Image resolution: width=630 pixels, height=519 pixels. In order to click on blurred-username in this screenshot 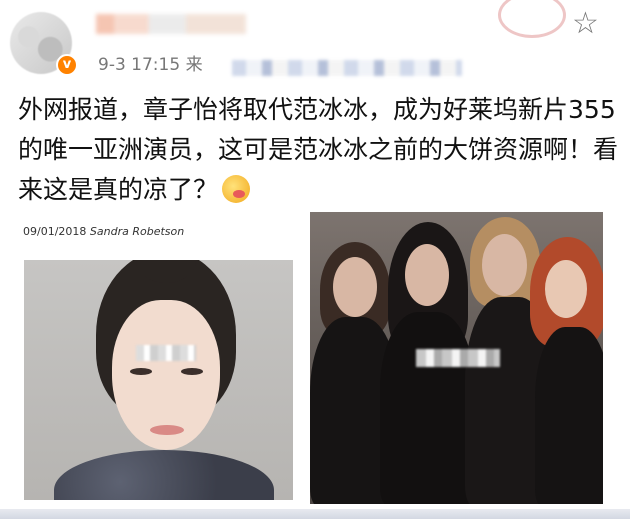, I will do `click(171, 24)`.